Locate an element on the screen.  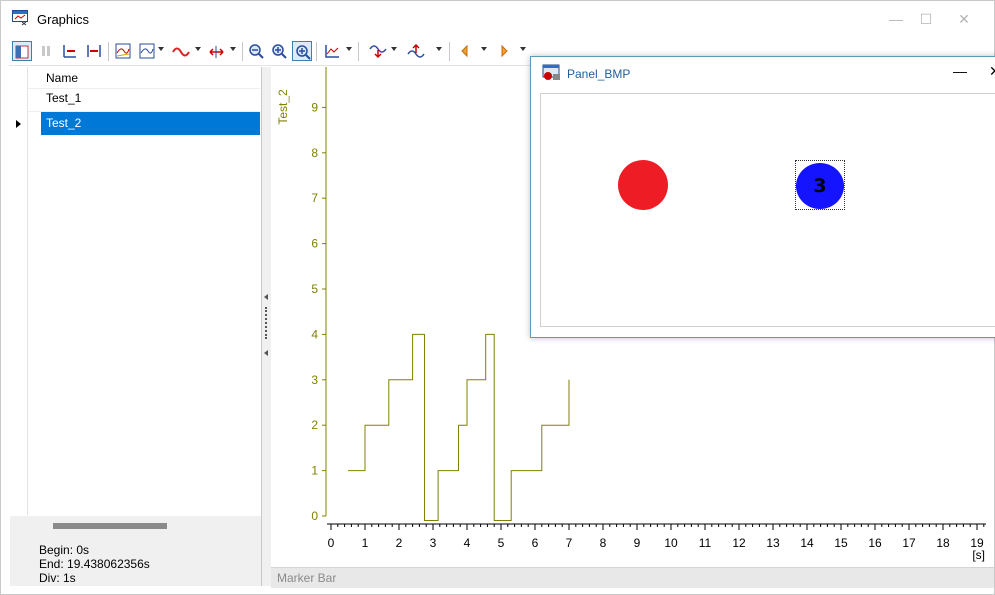
red-lamp-indicator is located at coordinates (643, 185).